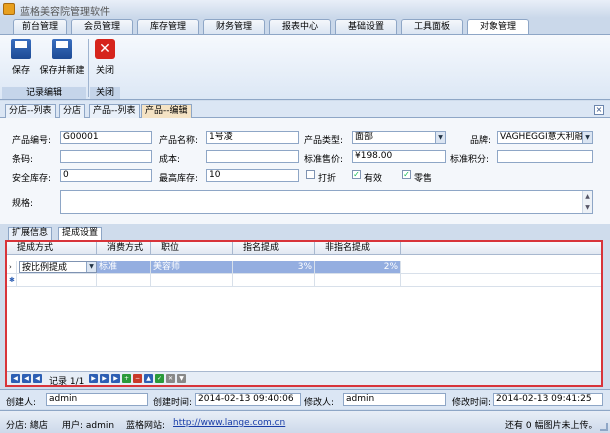  What do you see at coordinates (159, 378) in the screenshot?
I see `confirm-icon: ✓` at bounding box center [159, 378].